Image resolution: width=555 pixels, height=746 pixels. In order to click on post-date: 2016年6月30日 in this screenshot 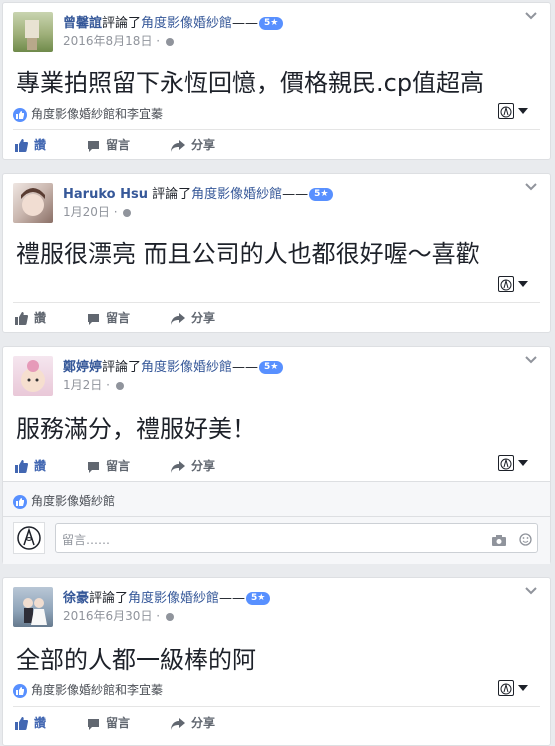, I will do `click(107, 616)`.